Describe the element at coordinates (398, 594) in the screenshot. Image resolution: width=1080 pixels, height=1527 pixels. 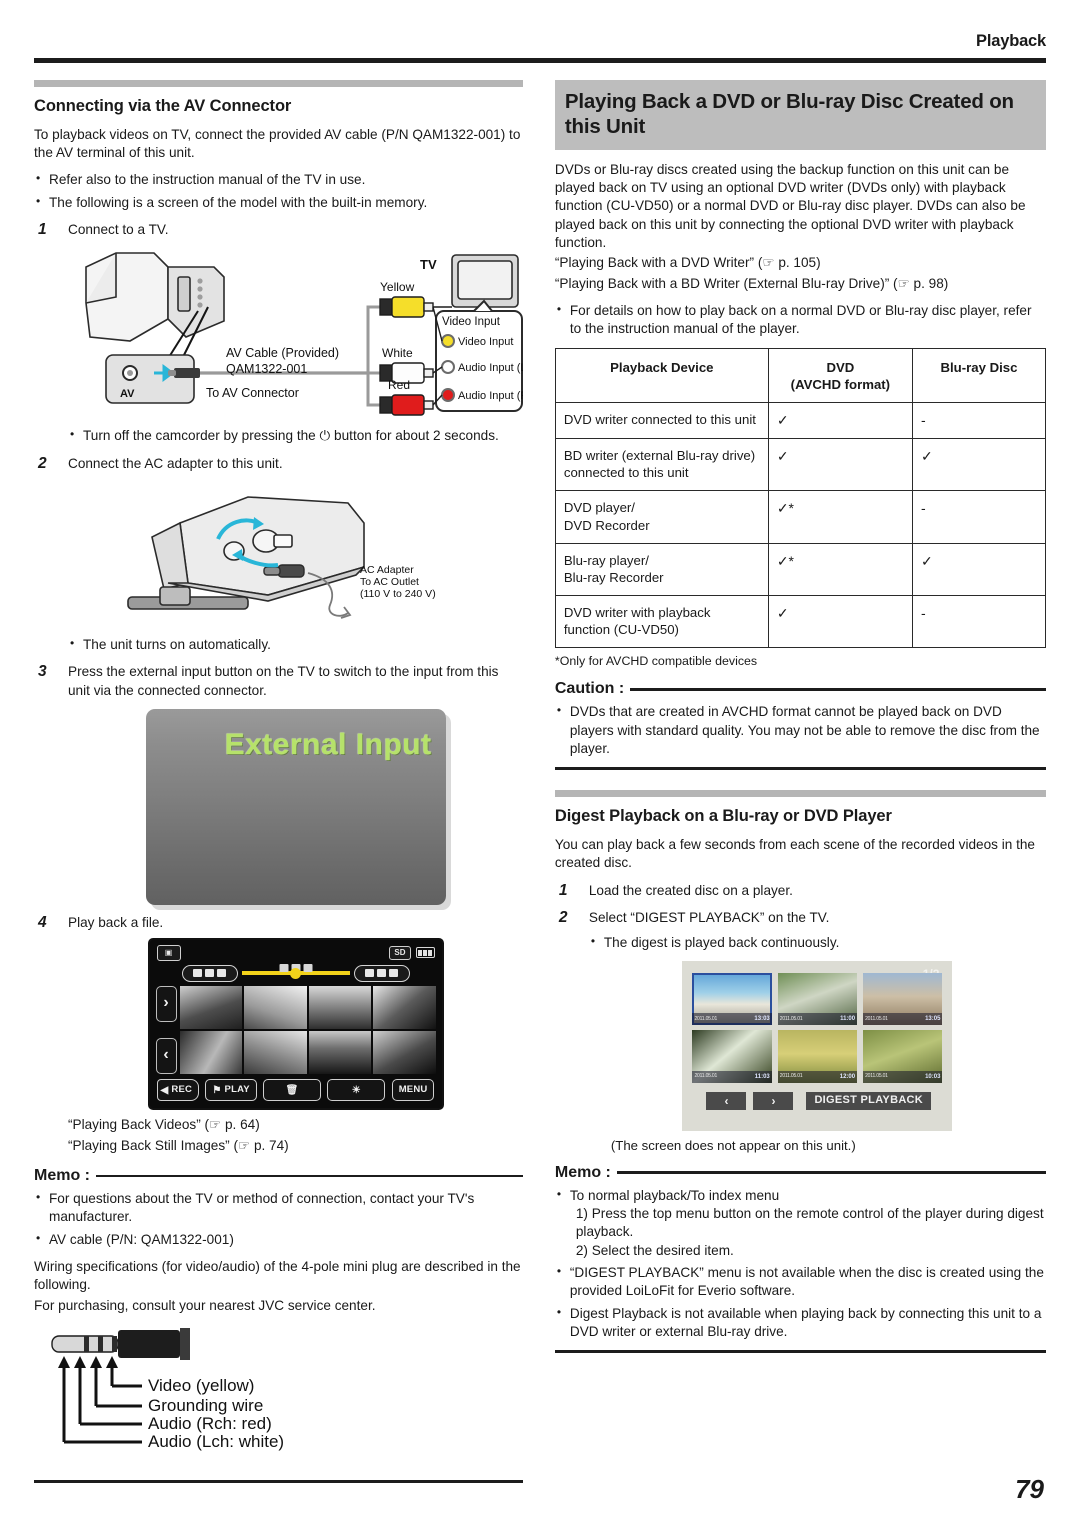
I see `ac-label-3: (110 V to 240 V)` at that location.